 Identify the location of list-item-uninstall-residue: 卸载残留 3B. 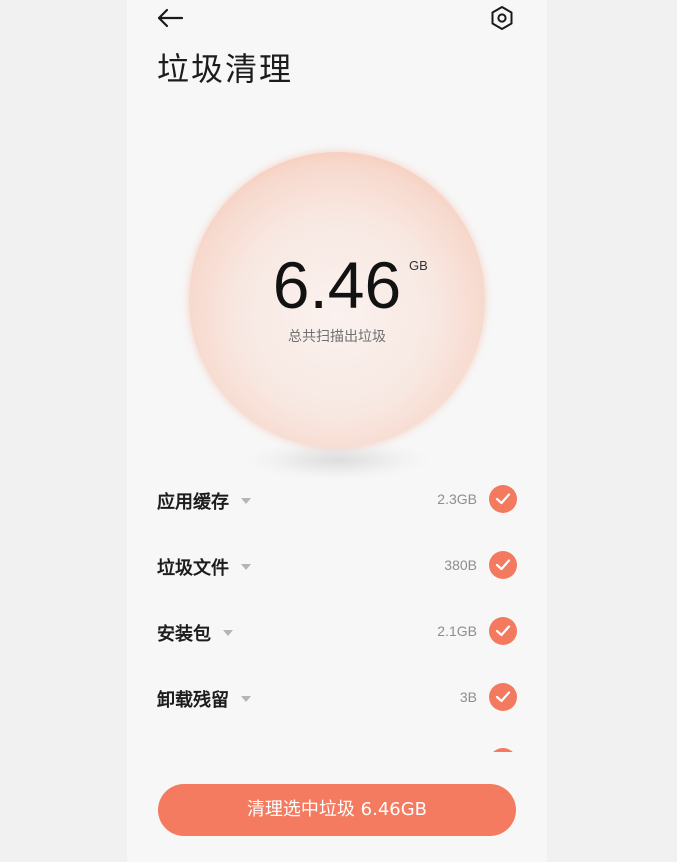
(337, 697).